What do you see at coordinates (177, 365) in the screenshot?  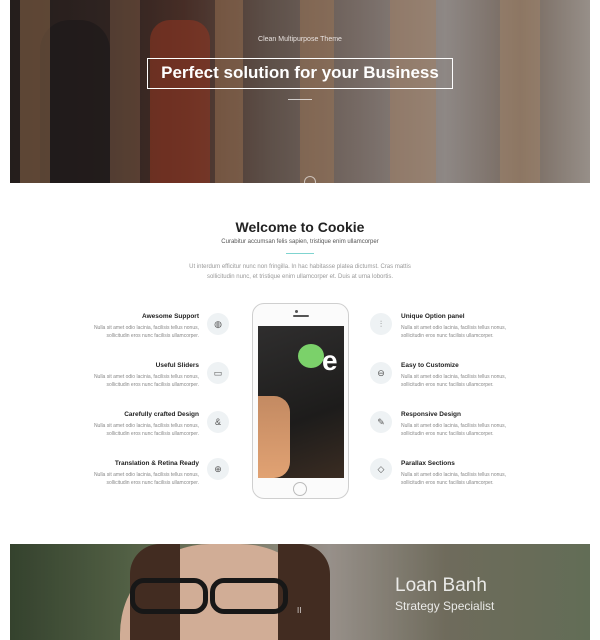 I see `feature-title: Useful Sliders` at bounding box center [177, 365].